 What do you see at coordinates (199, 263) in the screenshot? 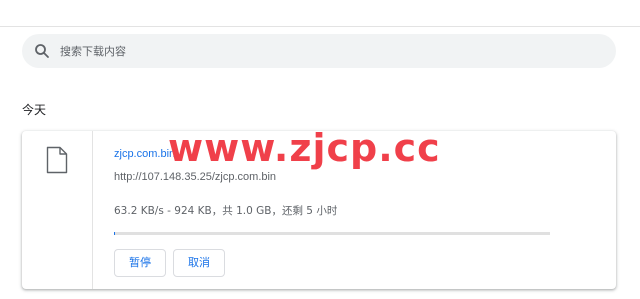
I see `cancel-button: 取消` at bounding box center [199, 263].